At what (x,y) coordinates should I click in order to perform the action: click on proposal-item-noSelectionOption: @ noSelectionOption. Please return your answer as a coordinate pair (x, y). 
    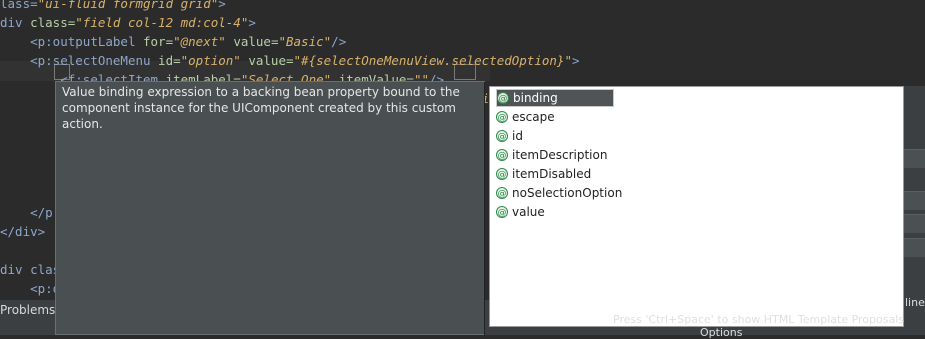
    Looking at the image, I should click on (559, 193).